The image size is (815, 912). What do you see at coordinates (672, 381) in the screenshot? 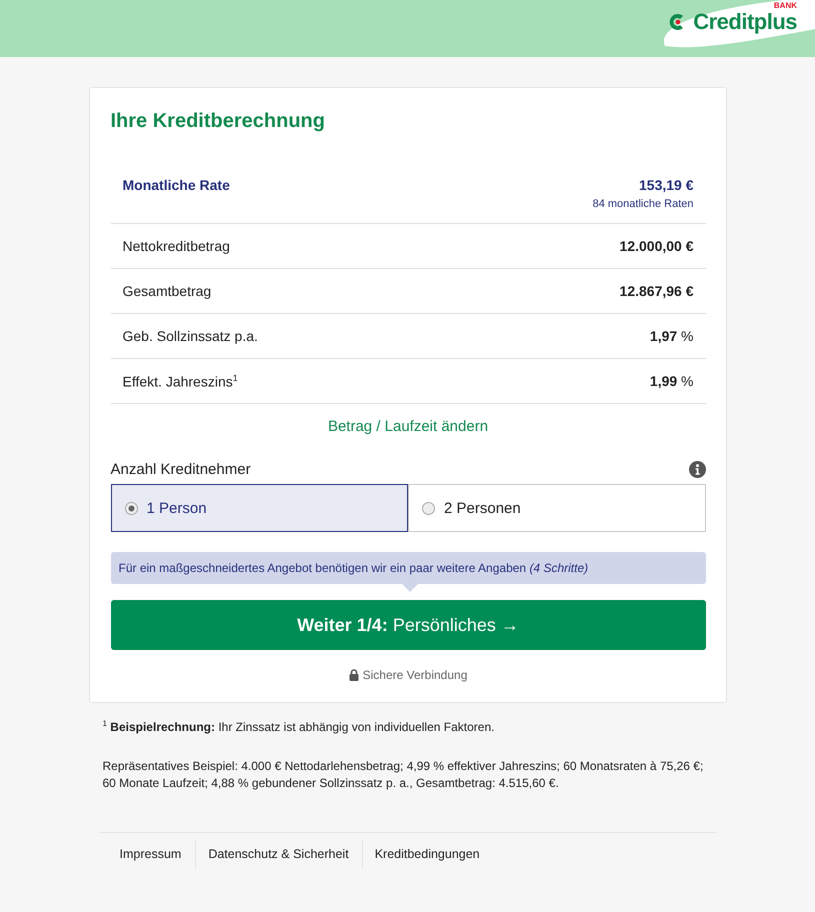
I see `row-value: 1,99 %` at bounding box center [672, 381].